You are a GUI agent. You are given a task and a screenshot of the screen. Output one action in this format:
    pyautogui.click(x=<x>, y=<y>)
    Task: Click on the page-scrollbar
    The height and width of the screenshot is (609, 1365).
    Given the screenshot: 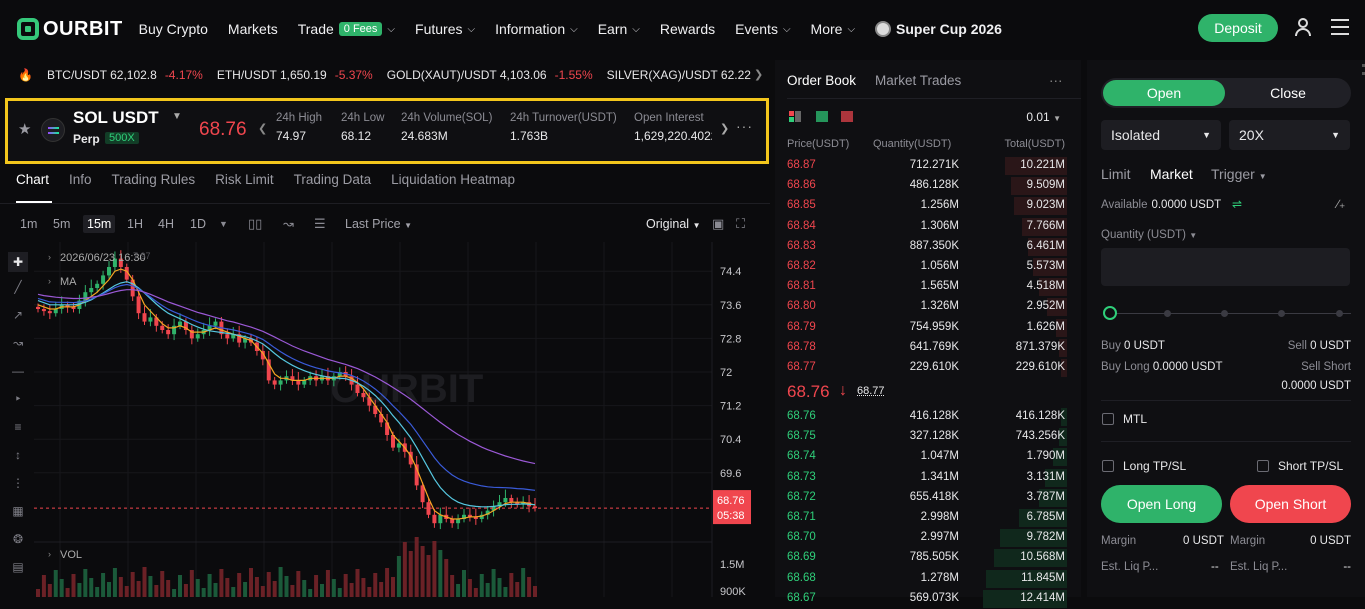 What is the action you would take?
    pyautogui.click(x=1362, y=84)
    